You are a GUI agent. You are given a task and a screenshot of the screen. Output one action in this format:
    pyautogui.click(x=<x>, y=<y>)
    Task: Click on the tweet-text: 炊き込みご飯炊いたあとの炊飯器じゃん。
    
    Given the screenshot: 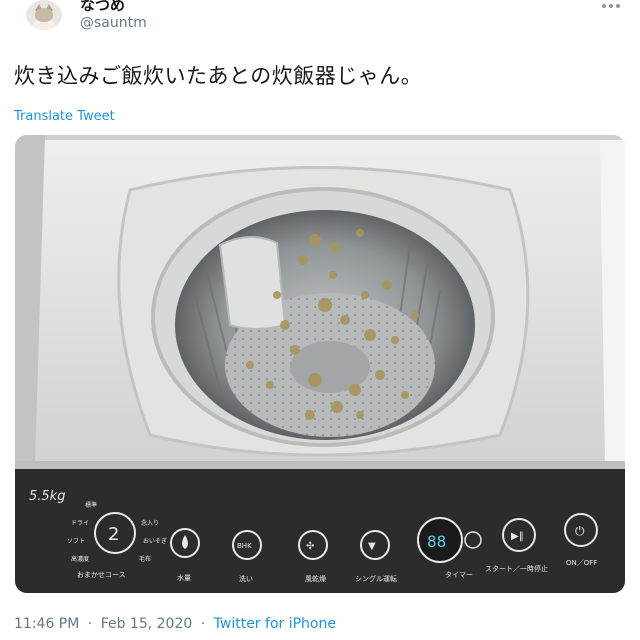 What is the action you would take?
    pyautogui.click(x=218, y=76)
    